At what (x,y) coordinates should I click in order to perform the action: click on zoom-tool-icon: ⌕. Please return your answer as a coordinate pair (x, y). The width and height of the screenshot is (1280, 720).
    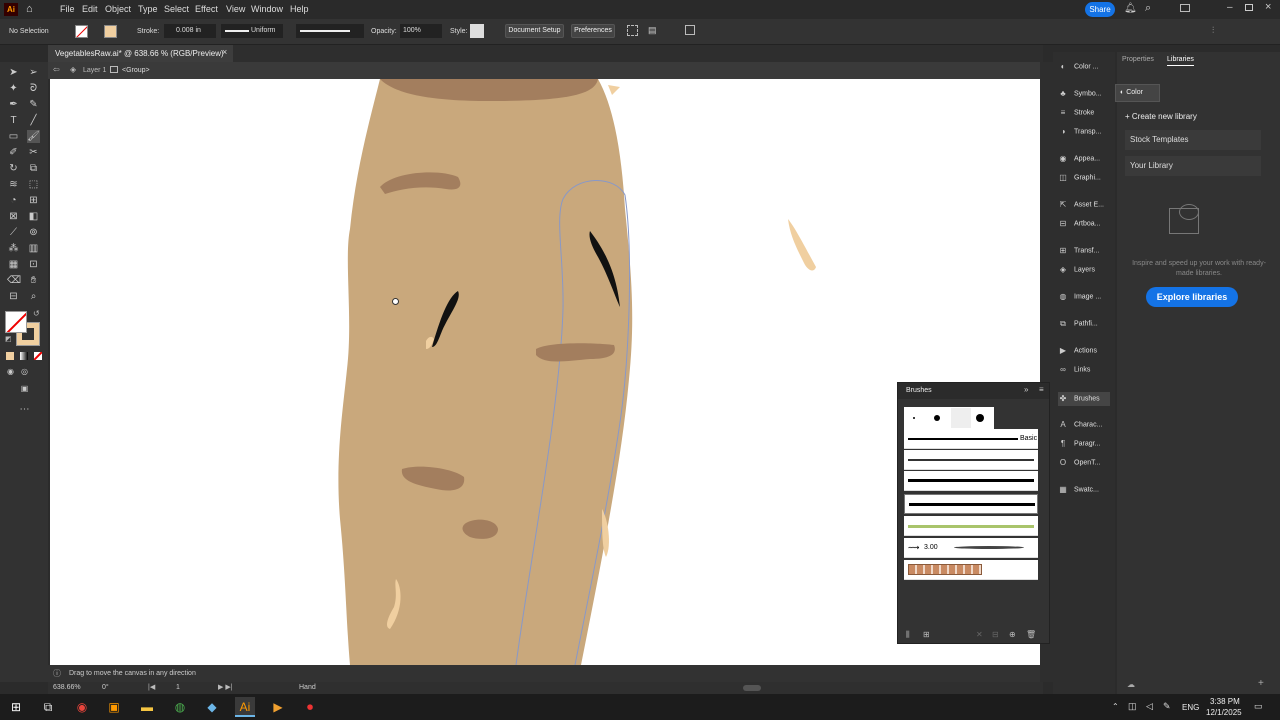
    Looking at the image, I should click on (33, 296).